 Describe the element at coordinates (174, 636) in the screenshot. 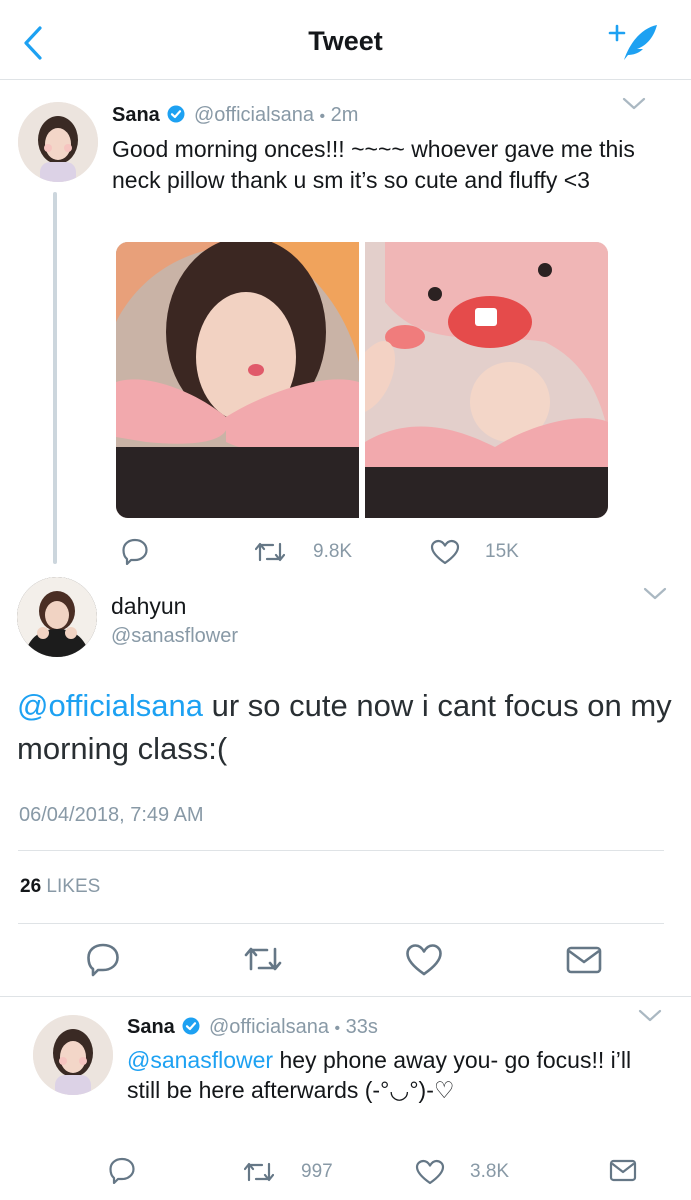

I see `user-handle: @sanasflower` at that location.